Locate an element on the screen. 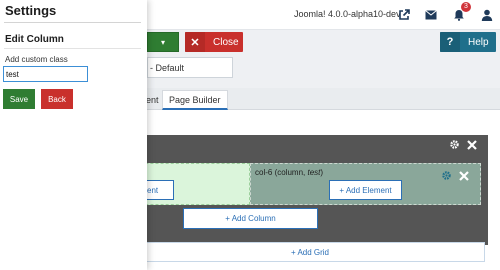  user-icon is located at coordinates (487, 15).